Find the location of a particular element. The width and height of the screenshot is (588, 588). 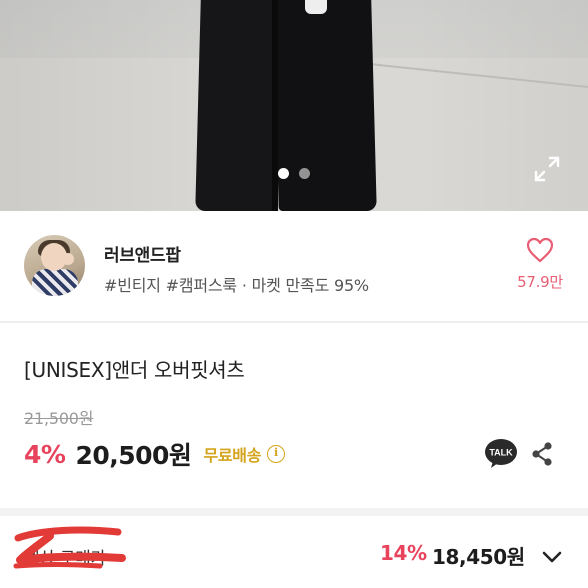

shop-name: 러브앤드팝 is located at coordinates (142, 253).